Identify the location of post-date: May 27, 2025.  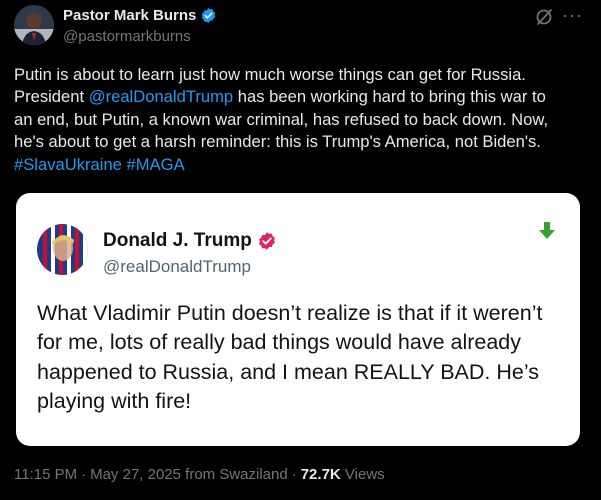
(135, 474).